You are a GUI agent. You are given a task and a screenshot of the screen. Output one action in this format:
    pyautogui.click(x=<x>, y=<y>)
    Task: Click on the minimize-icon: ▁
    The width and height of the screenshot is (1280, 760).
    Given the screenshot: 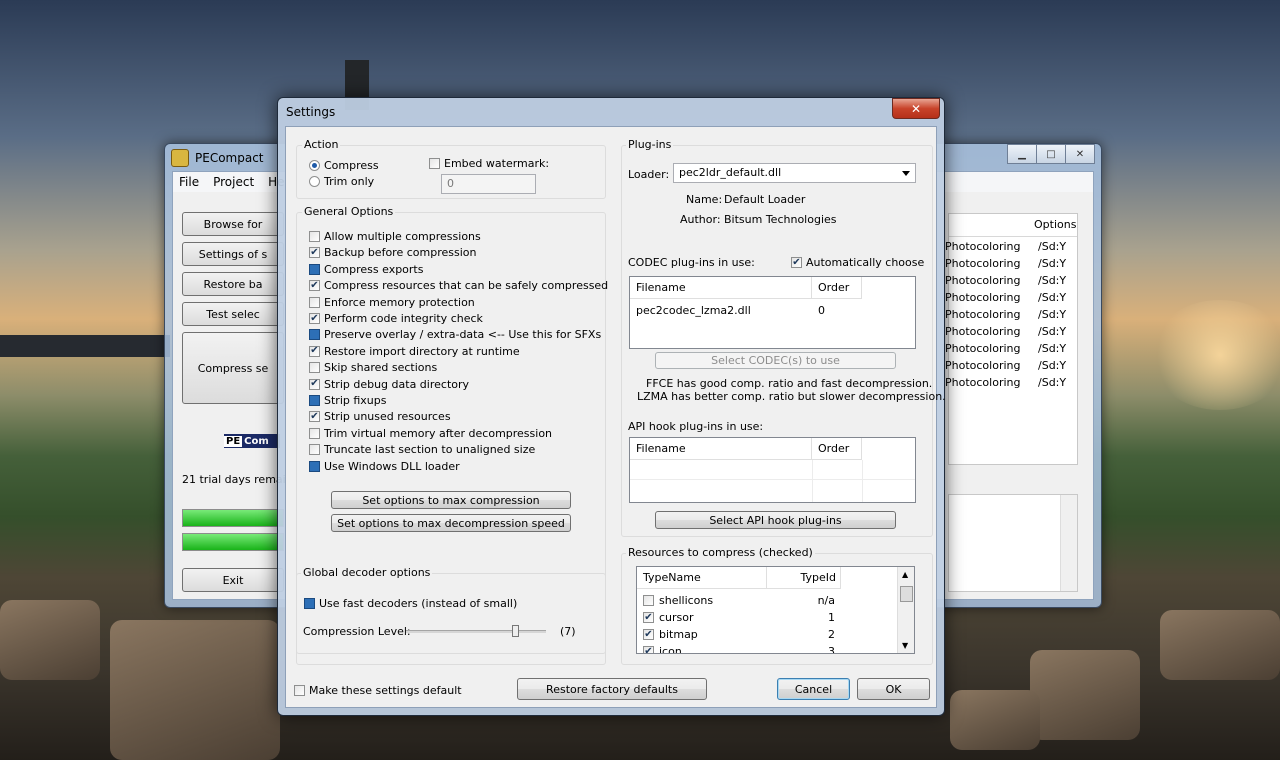 What is the action you would take?
    pyautogui.click(x=1022, y=154)
    